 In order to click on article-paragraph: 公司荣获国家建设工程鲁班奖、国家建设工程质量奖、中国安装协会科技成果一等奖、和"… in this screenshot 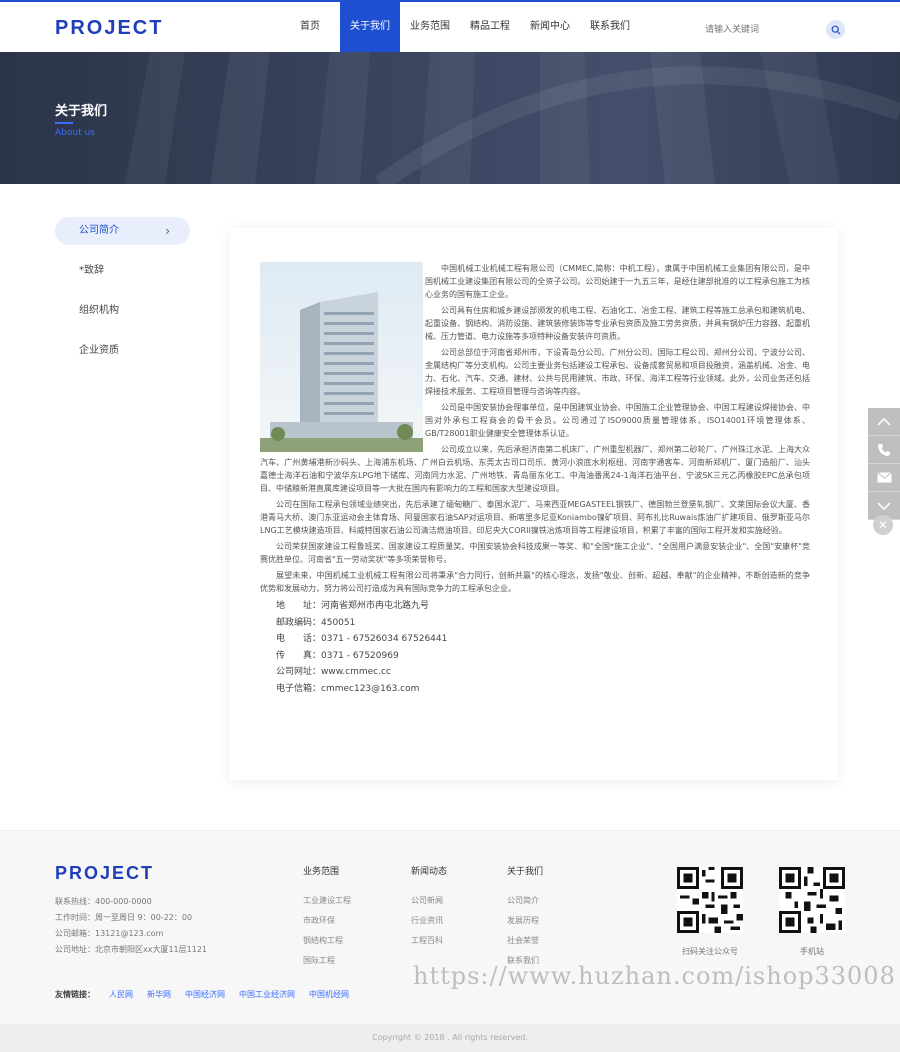, I will do `click(535, 553)`.